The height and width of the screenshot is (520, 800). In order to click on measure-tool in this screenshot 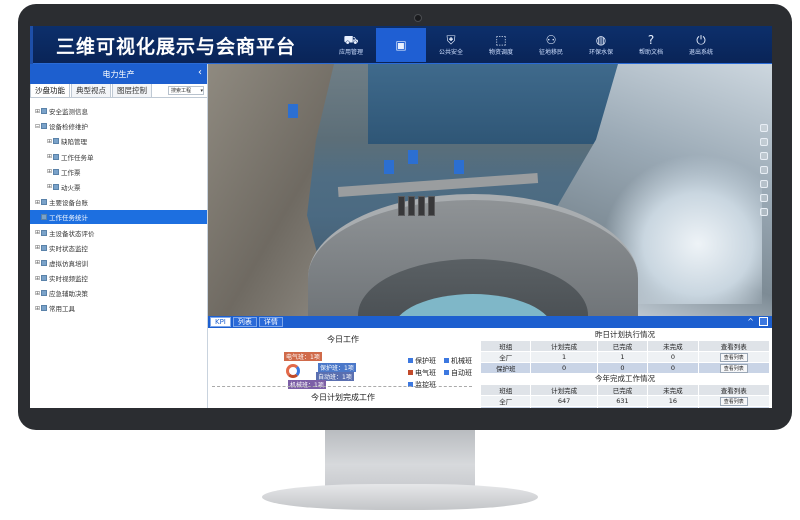, I will do `click(764, 170)`.